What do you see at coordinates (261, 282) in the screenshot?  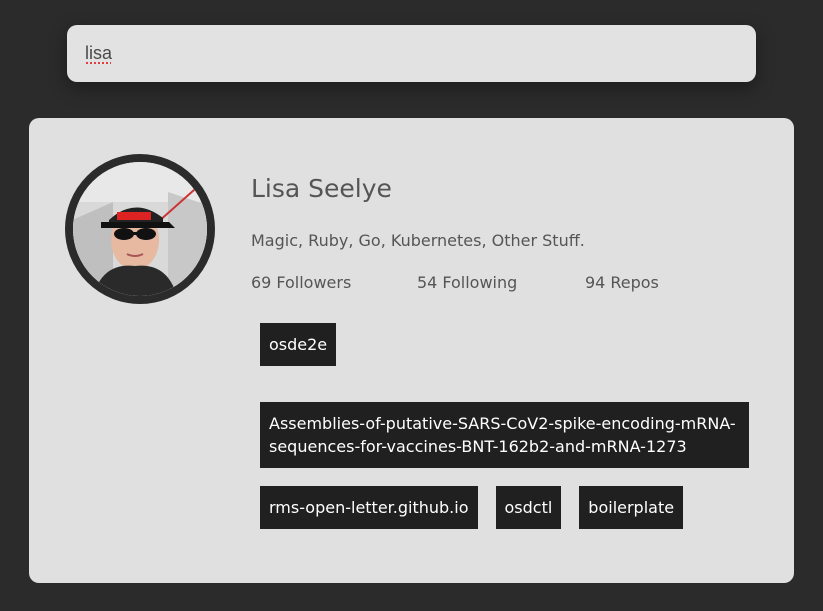 I see `followers-count: 69` at bounding box center [261, 282].